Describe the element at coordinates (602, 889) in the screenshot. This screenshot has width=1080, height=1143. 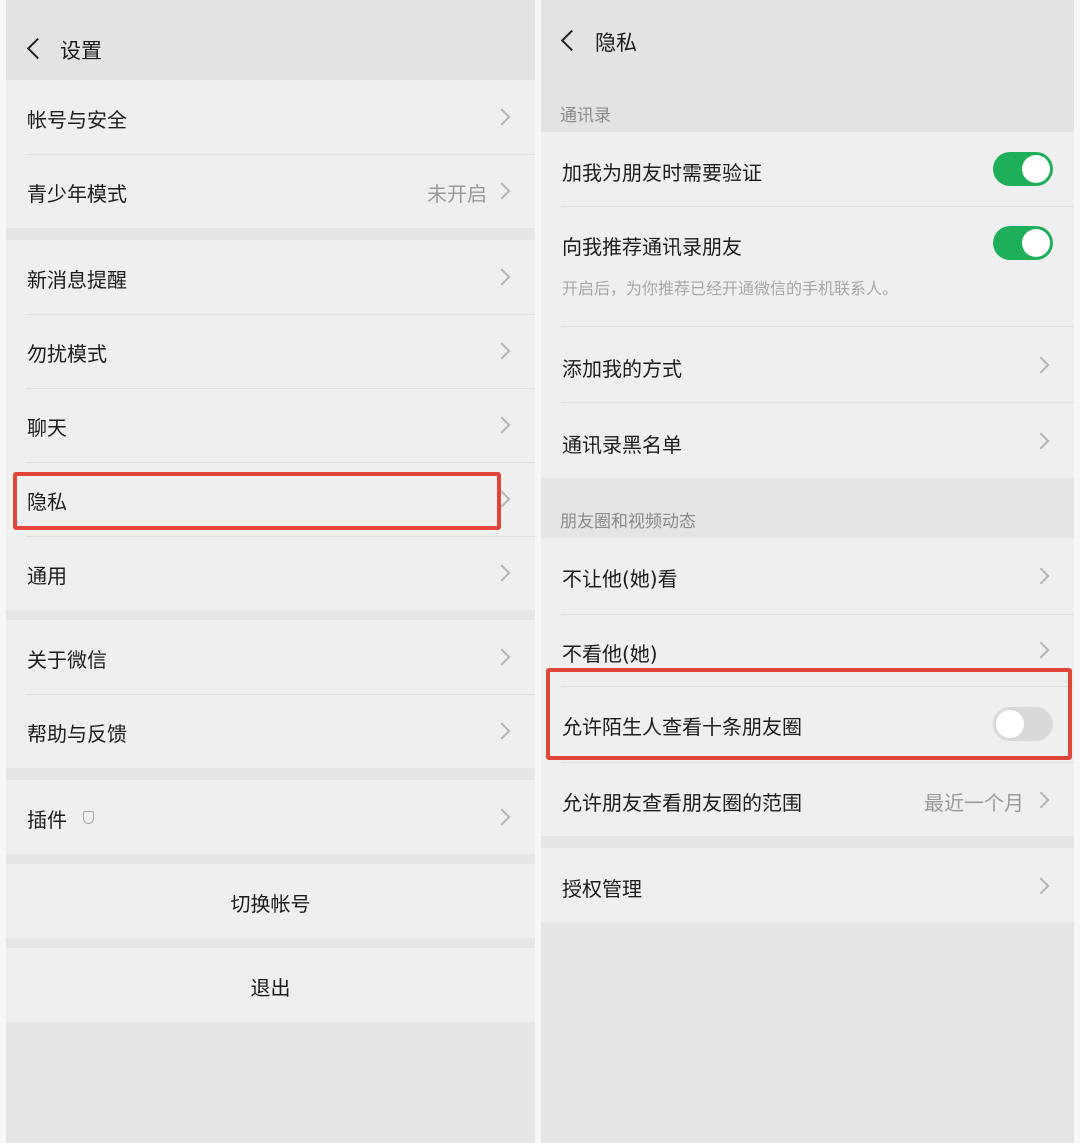
I see `row-label: 授权管理` at that location.